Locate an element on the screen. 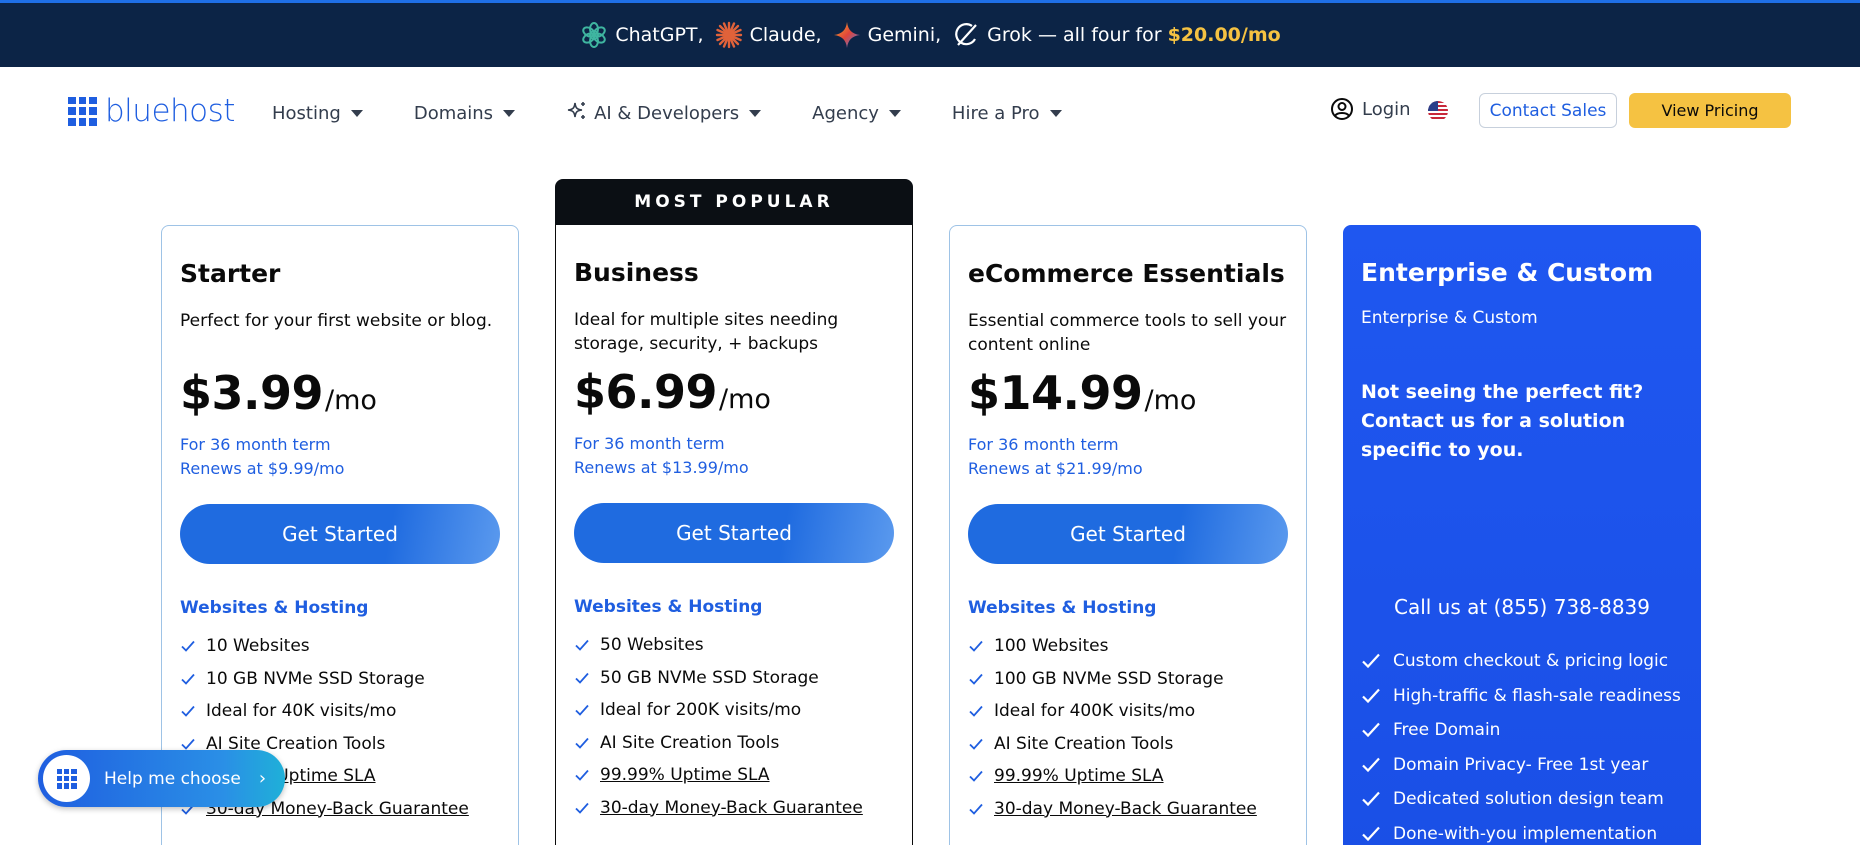 The image size is (1860, 845). promo-price: $20.00/mo is located at coordinates (1224, 35).